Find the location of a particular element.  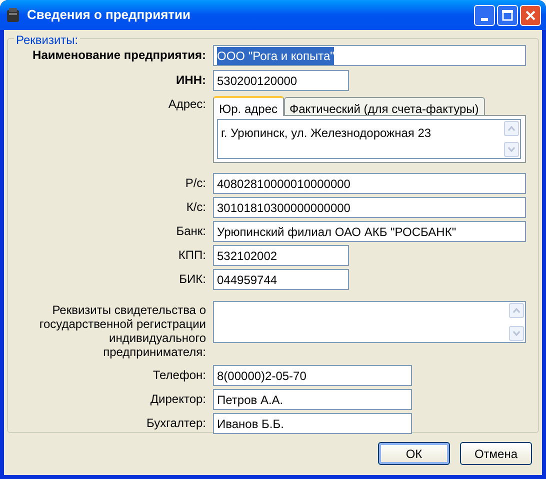

field-label: КПП: is located at coordinates (192, 256).